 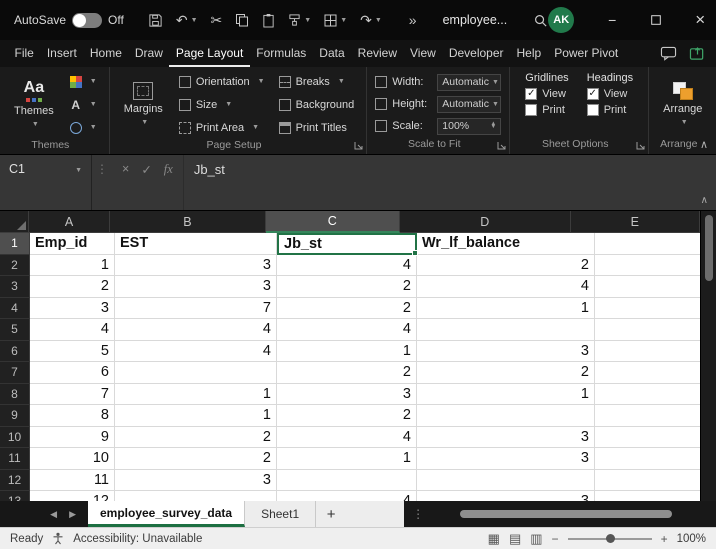 What do you see at coordinates (609, 110) in the screenshot?
I see `headings-print-checkbox: Print` at bounding box center [609, 110].